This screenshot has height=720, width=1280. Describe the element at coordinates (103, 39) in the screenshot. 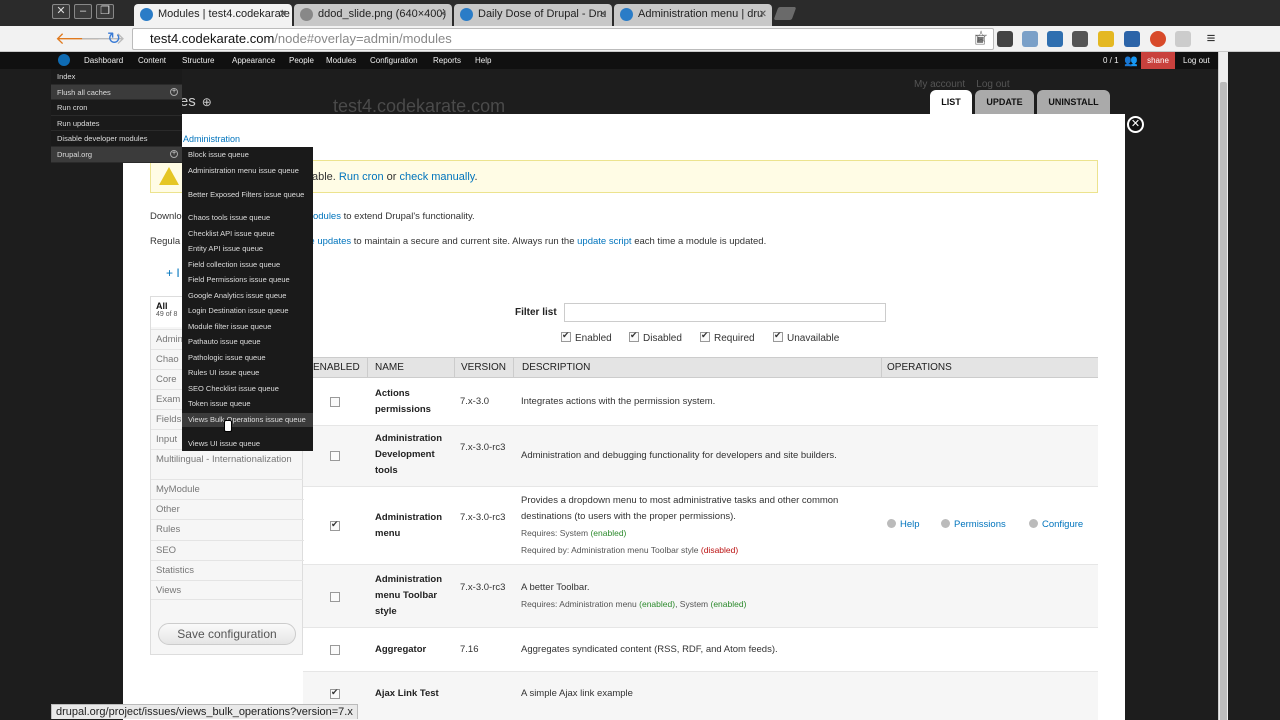

I see `forward-arrow-icon: 🡒` at that location.